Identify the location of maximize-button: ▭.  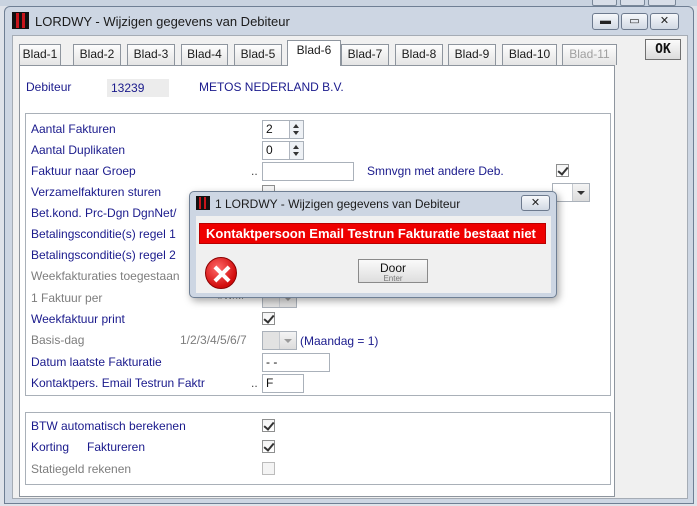
(634, 21).